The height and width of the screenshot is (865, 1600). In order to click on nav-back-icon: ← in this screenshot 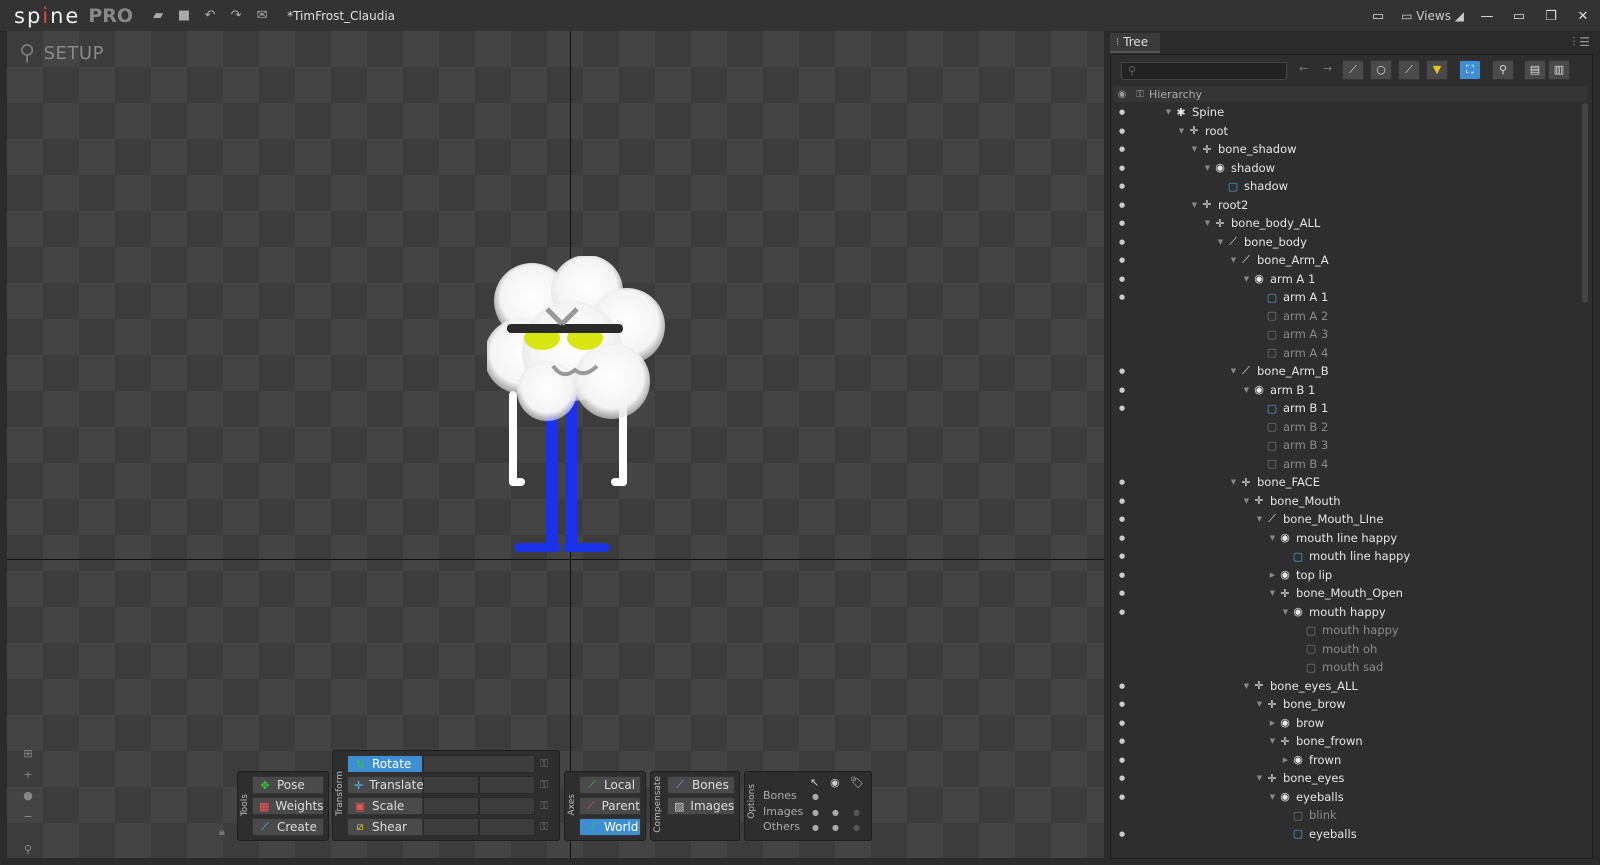, I will do `click(1303, 68)`.